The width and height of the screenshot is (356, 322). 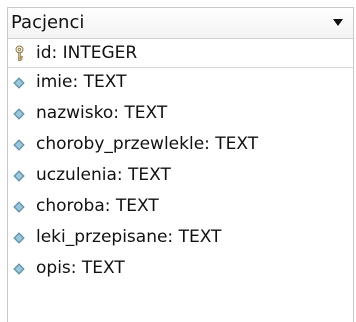 What do you see at coordinates (80, 268) in the screenshot?
I see `field-label-opis: opis: TEXT` at bounding box center [80, 268].